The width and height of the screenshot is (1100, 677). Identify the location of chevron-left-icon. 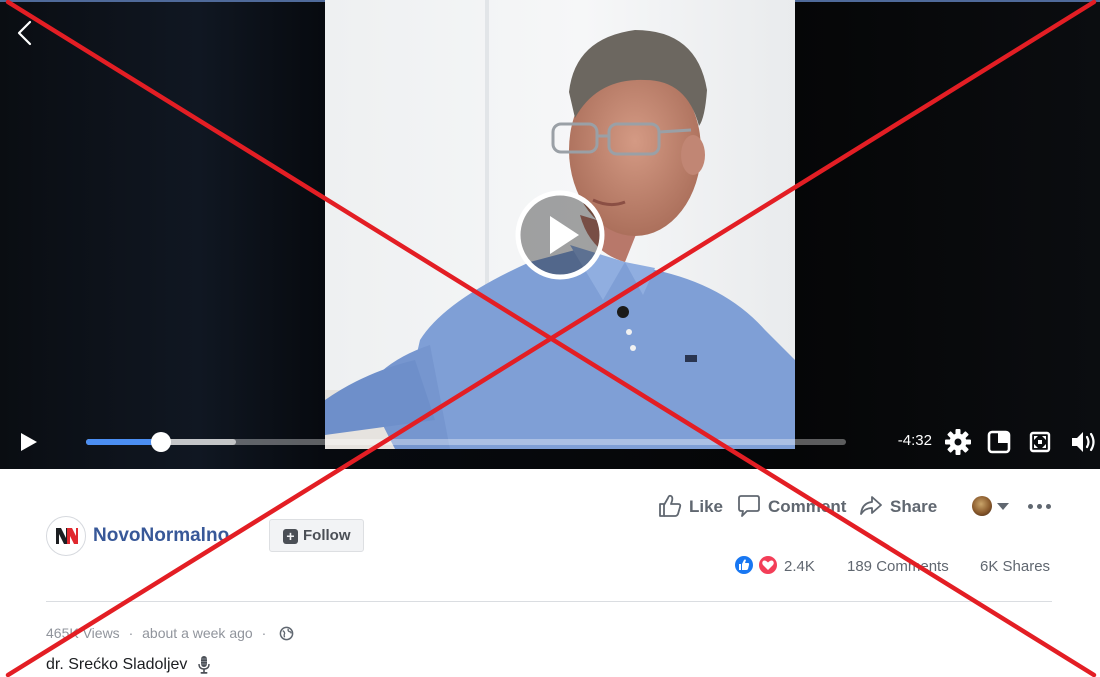
(24, 33).